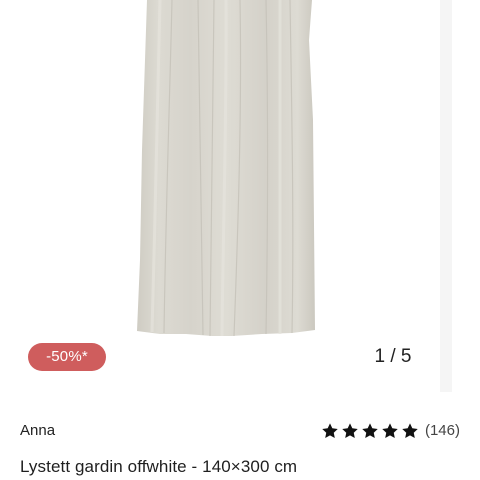 The image size is (480, 480). Describe the element at coordinates (67, 357) in the screenshot. I see `discount-badge: -50%*` at that location.